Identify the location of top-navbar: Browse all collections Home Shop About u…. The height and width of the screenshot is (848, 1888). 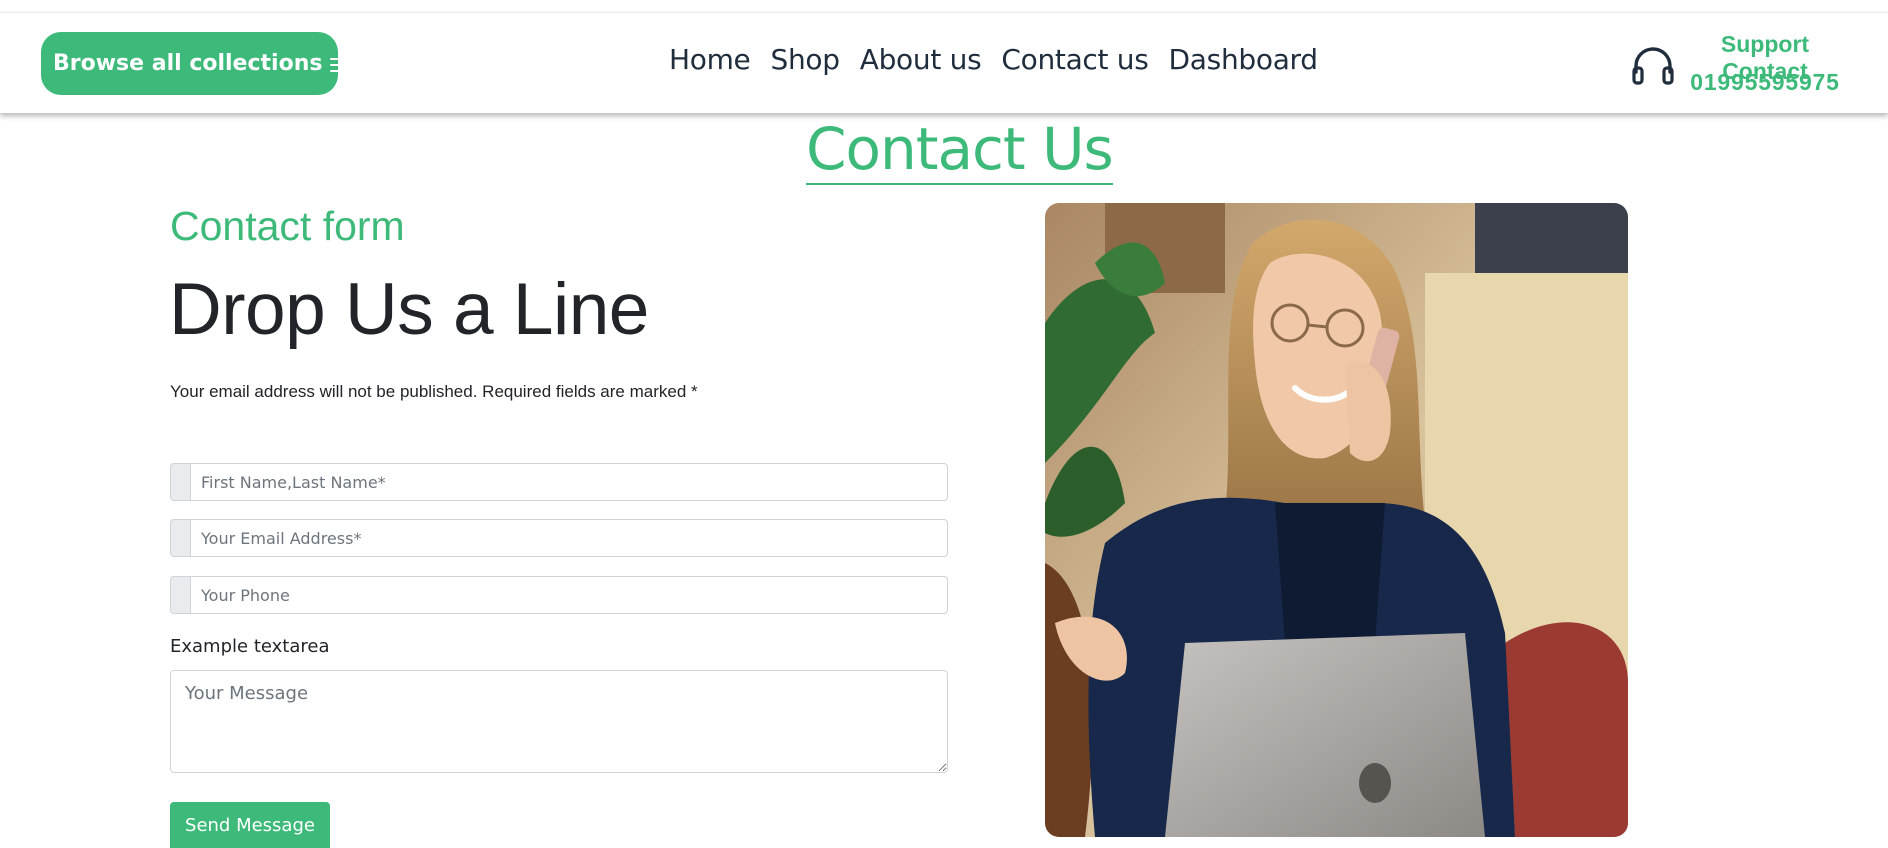
(944, 62).